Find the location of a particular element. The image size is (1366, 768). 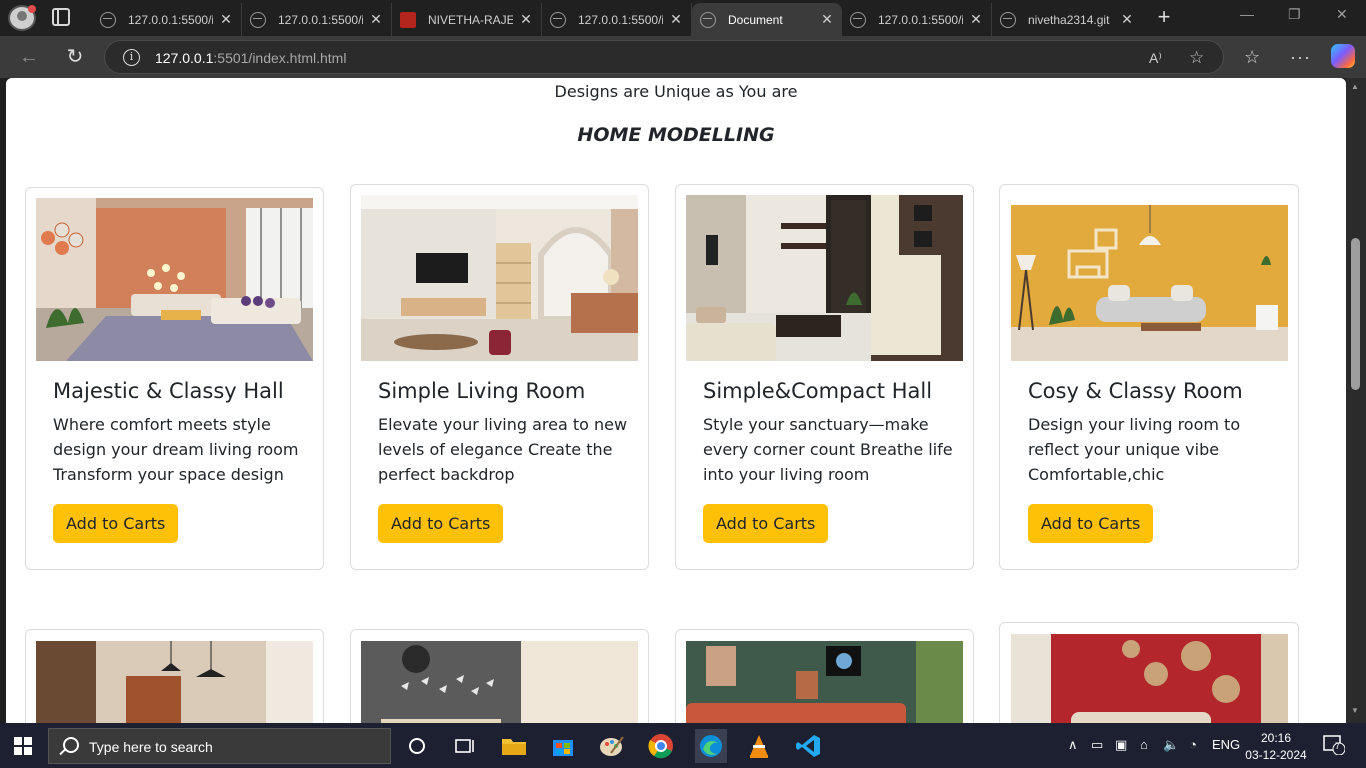

browser-tab: NIVETHA-RAJEN ✕ is located at coordinates (467, 19).